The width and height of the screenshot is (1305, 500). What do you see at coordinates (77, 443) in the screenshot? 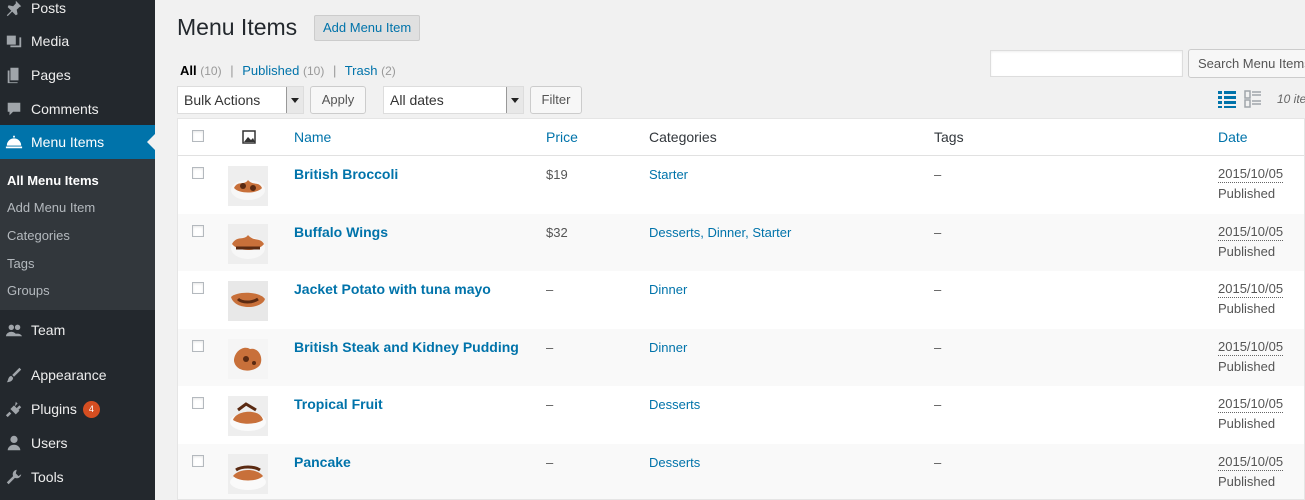
I see `sidebar-item-users: Users` at bounding box center [77, 443].